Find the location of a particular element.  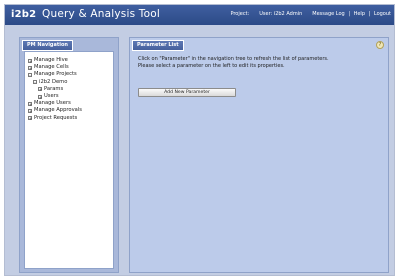

tree-item-manage-projects: - Manage Projects is located at coordinates (70, 74).